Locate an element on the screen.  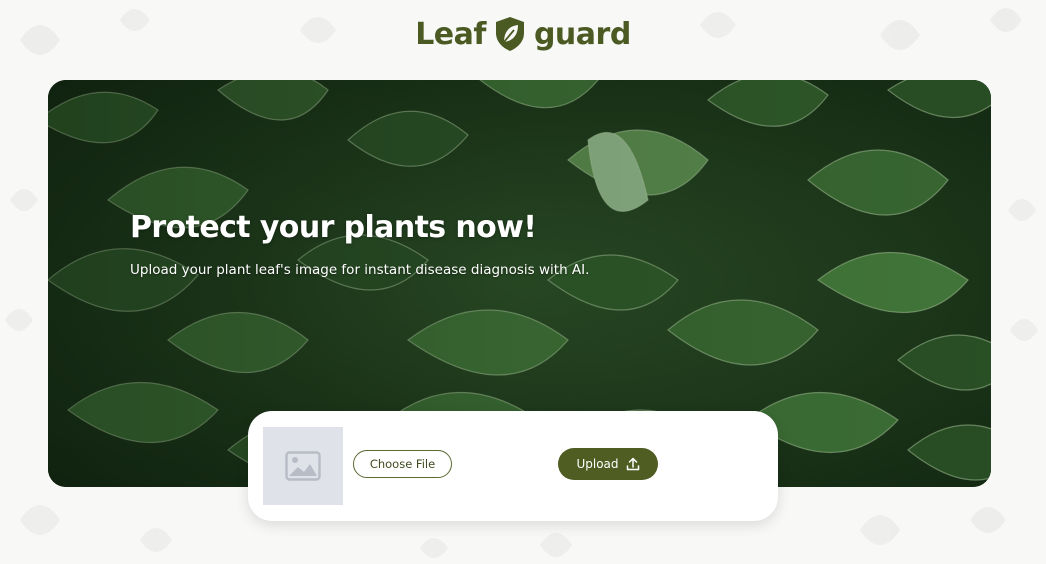
image-placeholder-icon is located at coordinates (303, 466).